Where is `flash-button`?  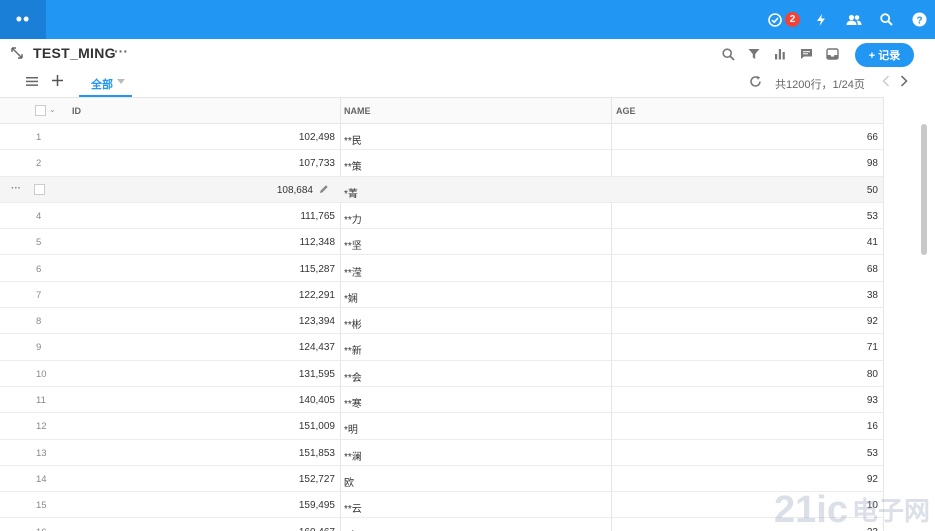
flash-button is located at coordinates (821, 19).